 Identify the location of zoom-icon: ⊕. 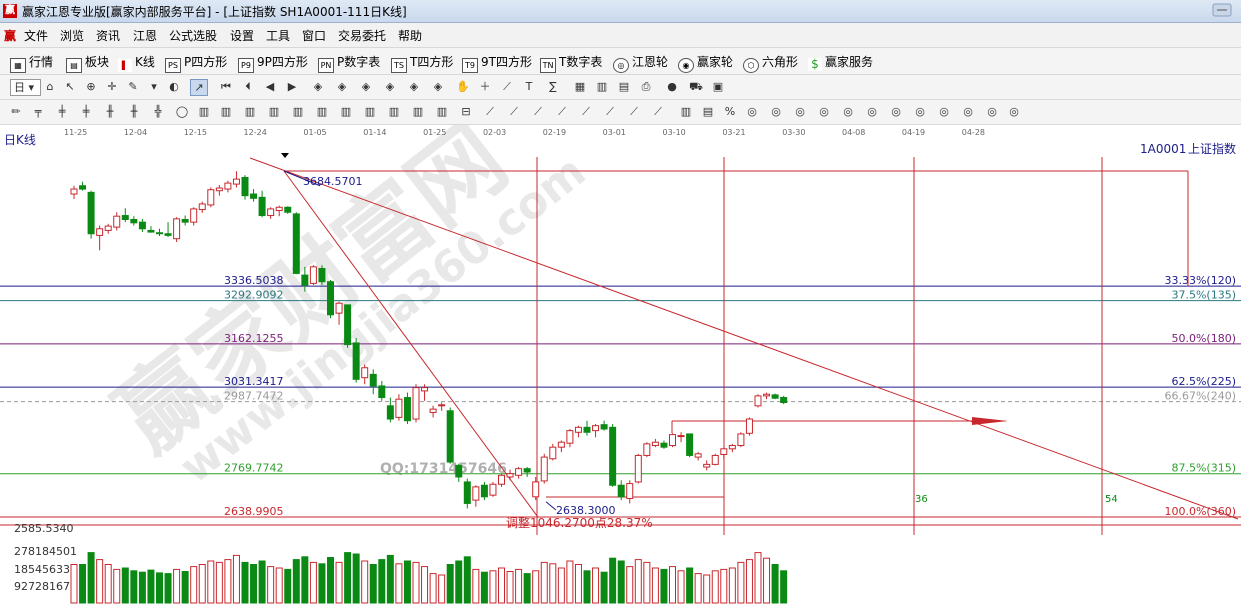
(91, 86).